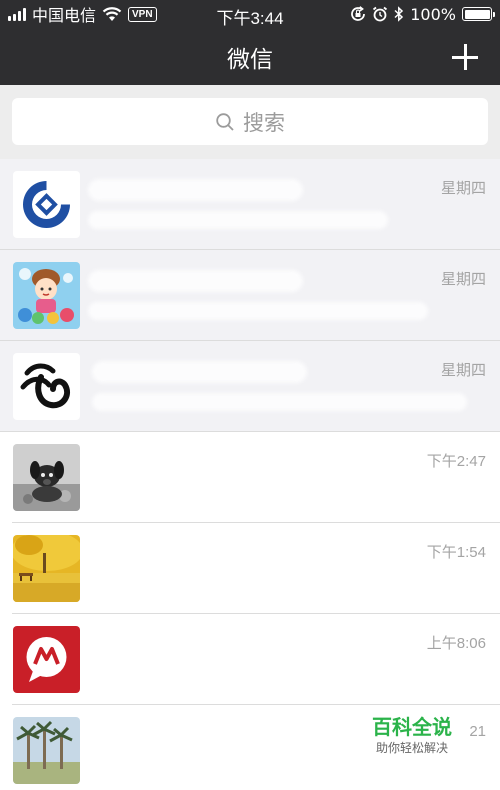 This screenshot has height=790, width=500. Describe the element at coordinates (250, 14) in the screenshot. I see `status-bar: 中国电信 VPN 下午3:44 100%` at that location.